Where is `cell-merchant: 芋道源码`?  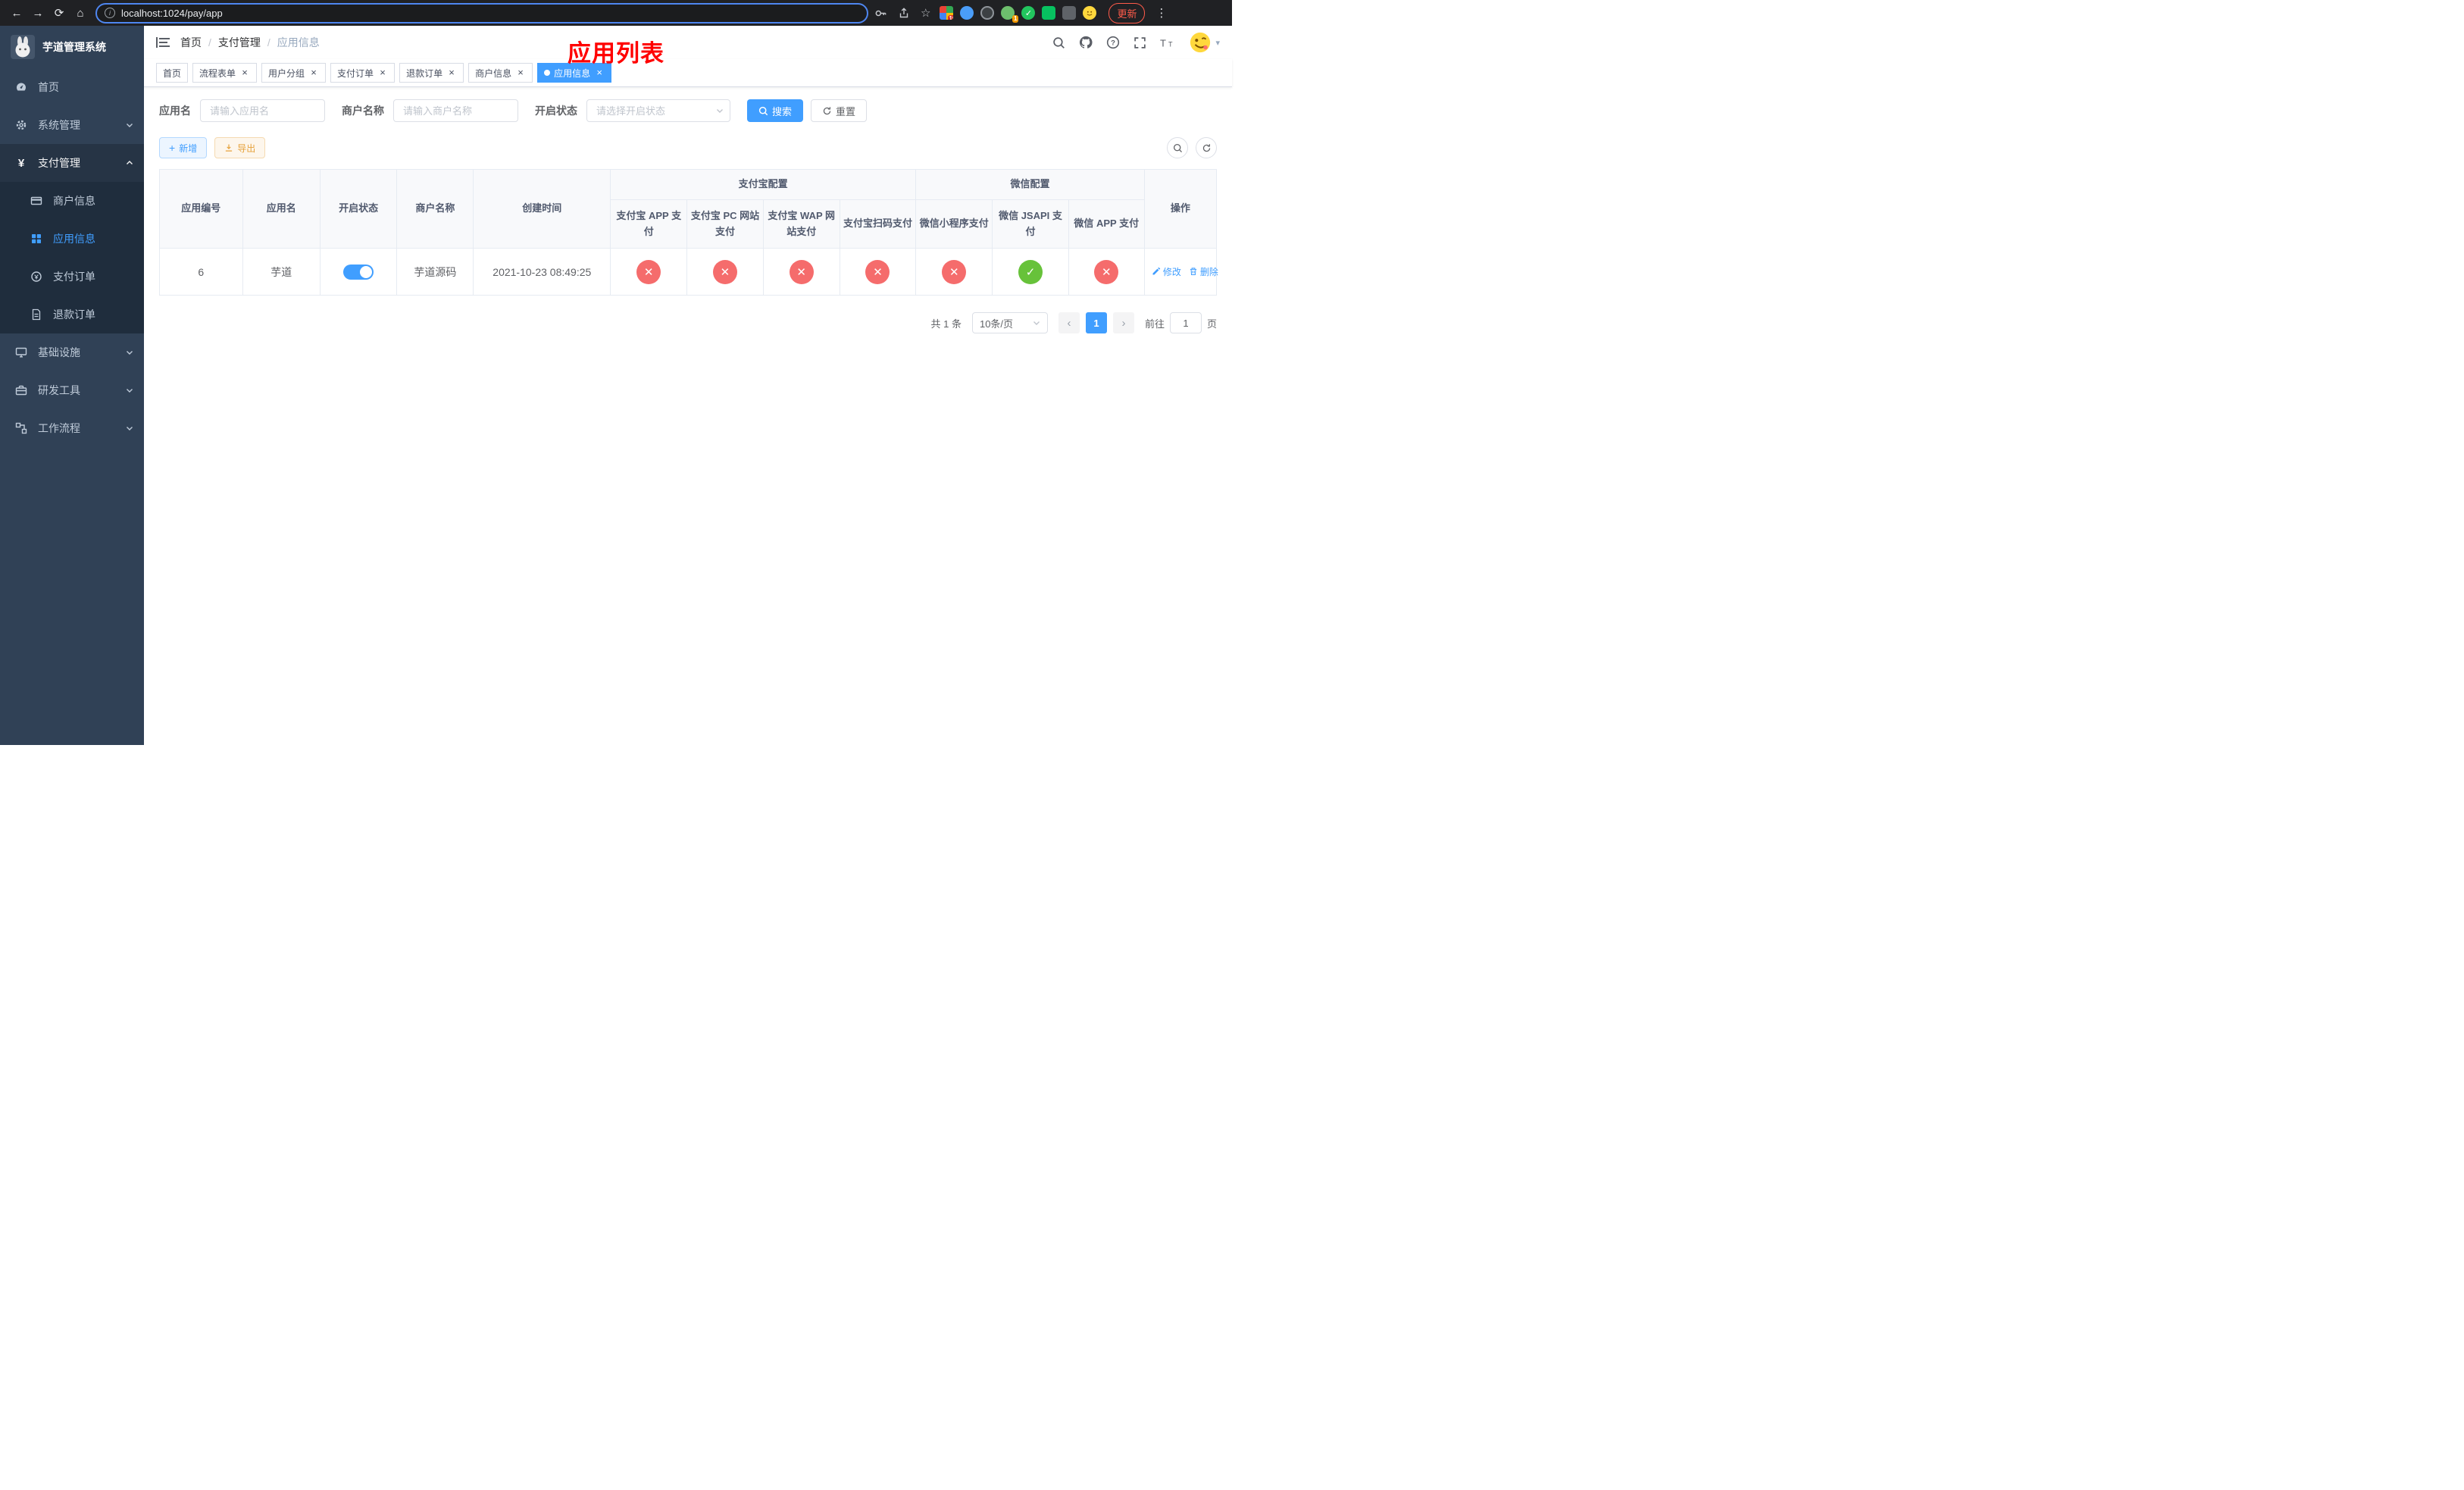
cell-merchant: 芋道源码 is located at coordinates (435, 272).